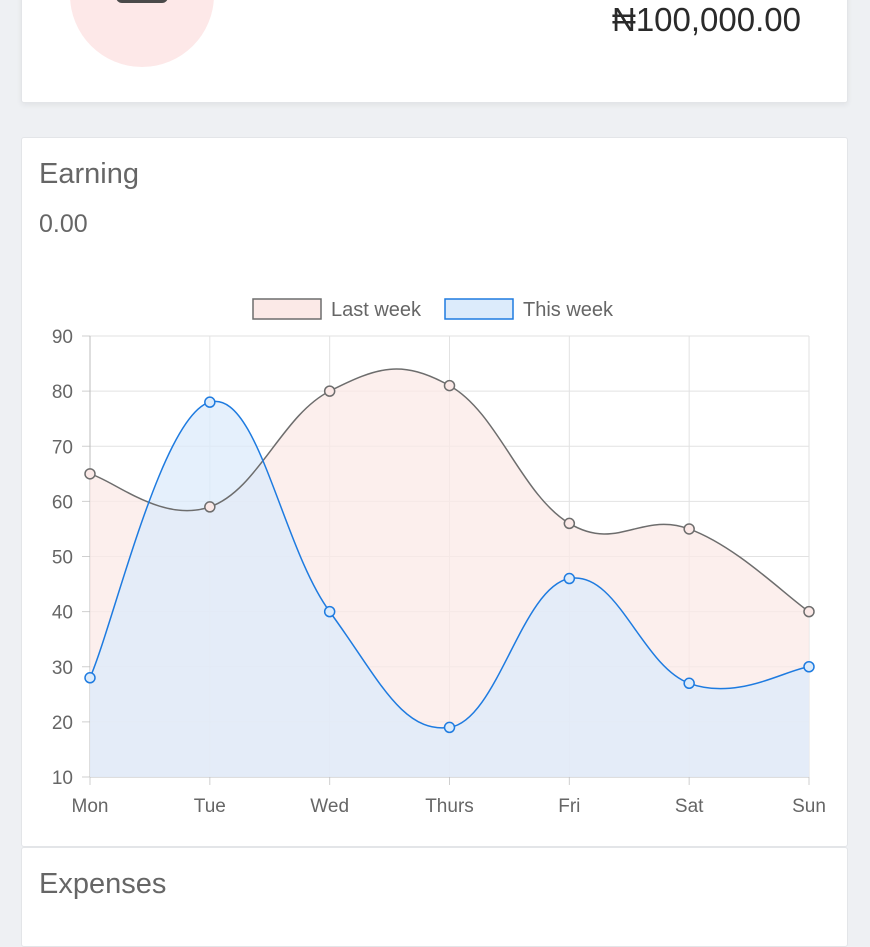  Describe the element at coordinates (90, 806) in the screenshot. I see `x-tick-label: Mon` at that location.